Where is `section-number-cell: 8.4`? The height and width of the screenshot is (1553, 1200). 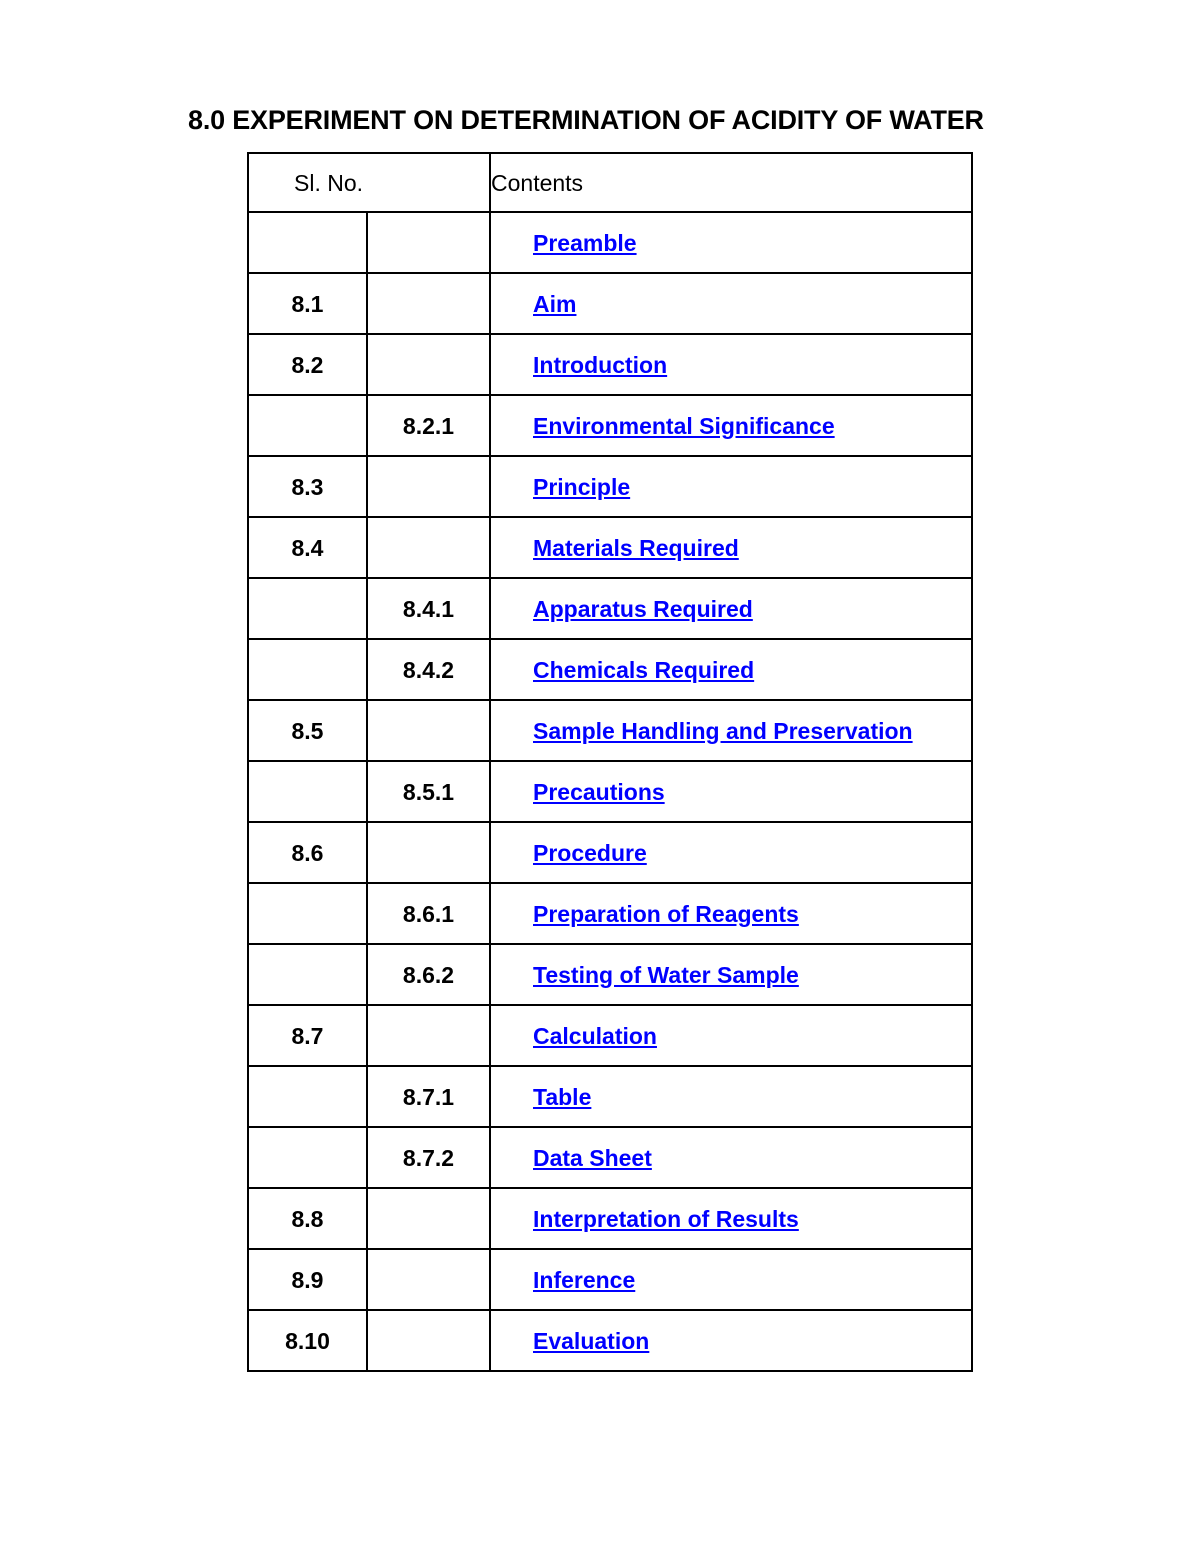 section-number-cell: 8.4 is located at coordinates (307, 547).